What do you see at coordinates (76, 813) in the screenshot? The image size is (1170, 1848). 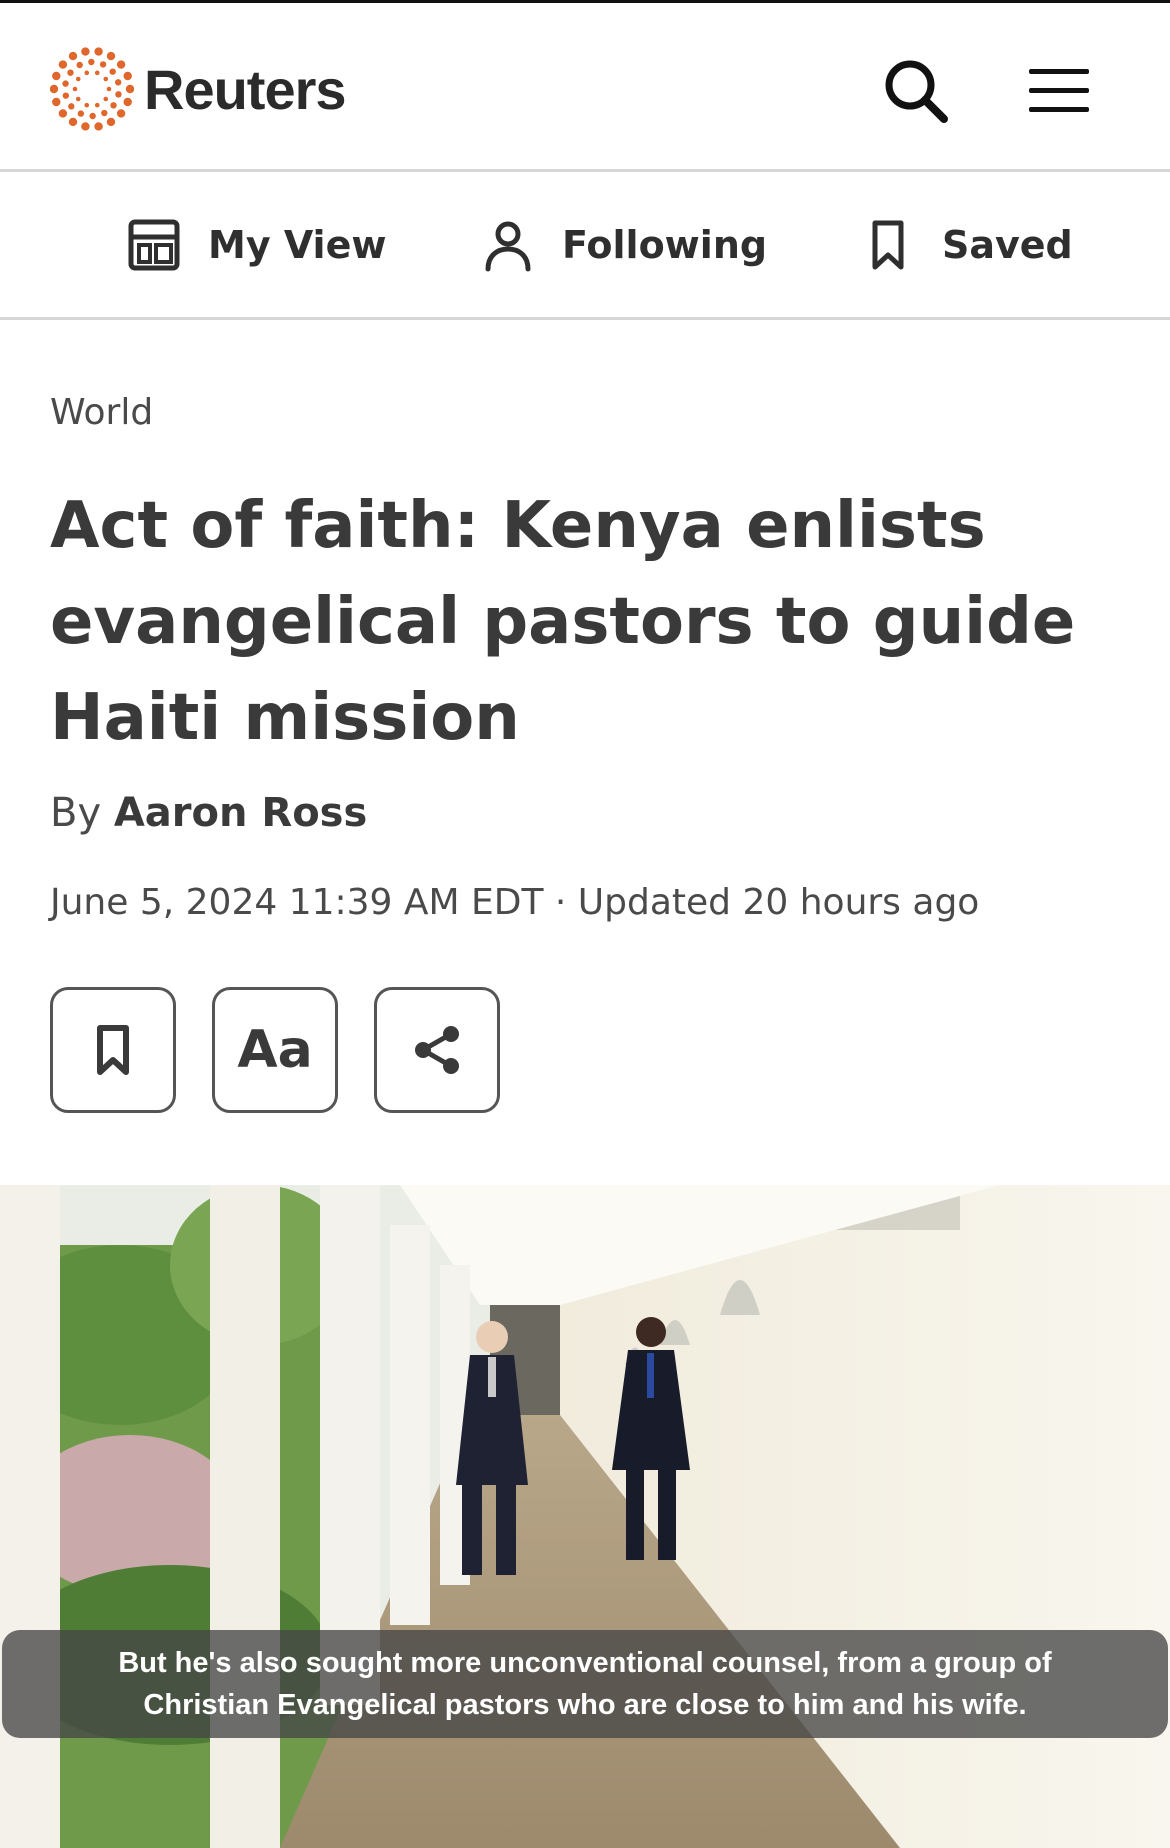 I see `byline-prefix: By` at bounding box center [76, 813].